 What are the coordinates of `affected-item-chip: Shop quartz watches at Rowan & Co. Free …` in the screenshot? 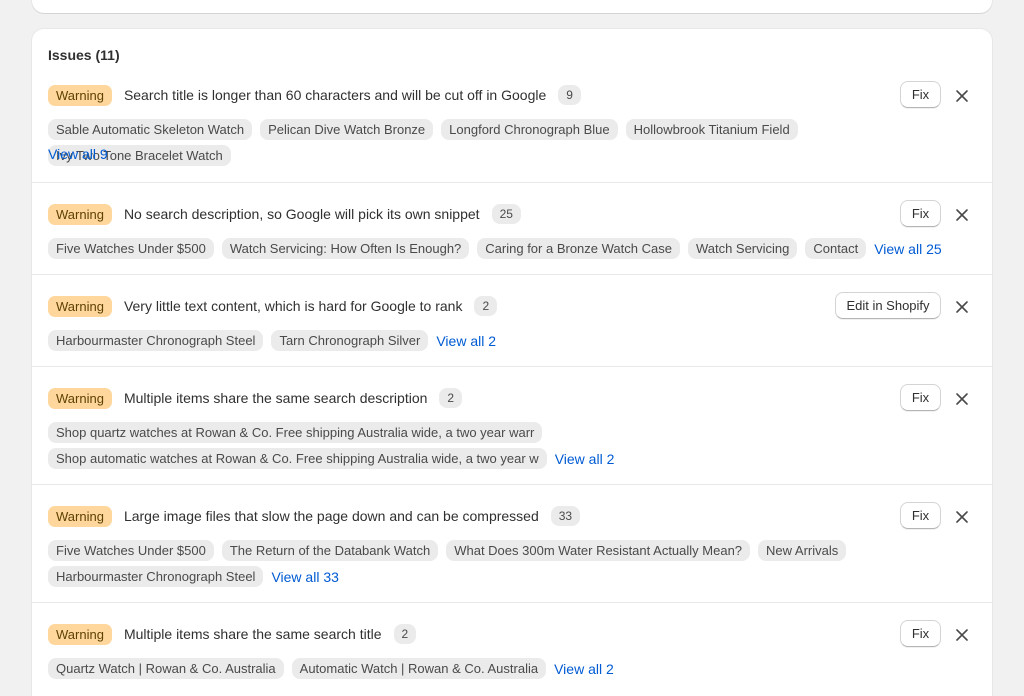 It's located at (295, 432).